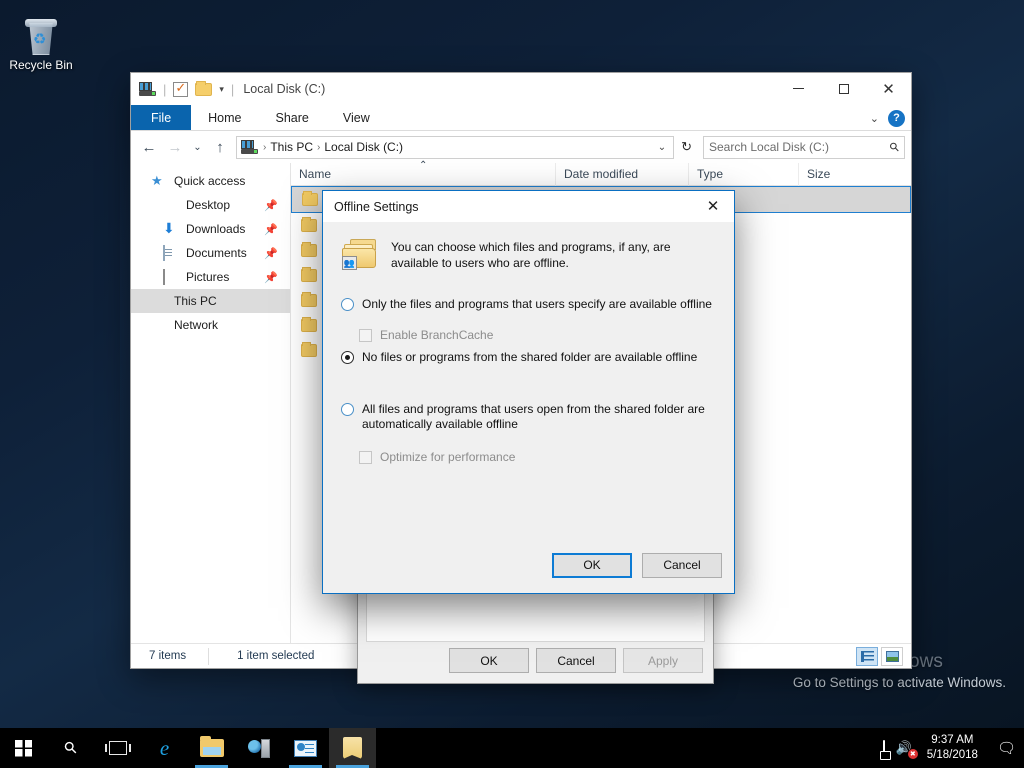  I want to click on shared-folder-icon: 👥, so click(359, 254).